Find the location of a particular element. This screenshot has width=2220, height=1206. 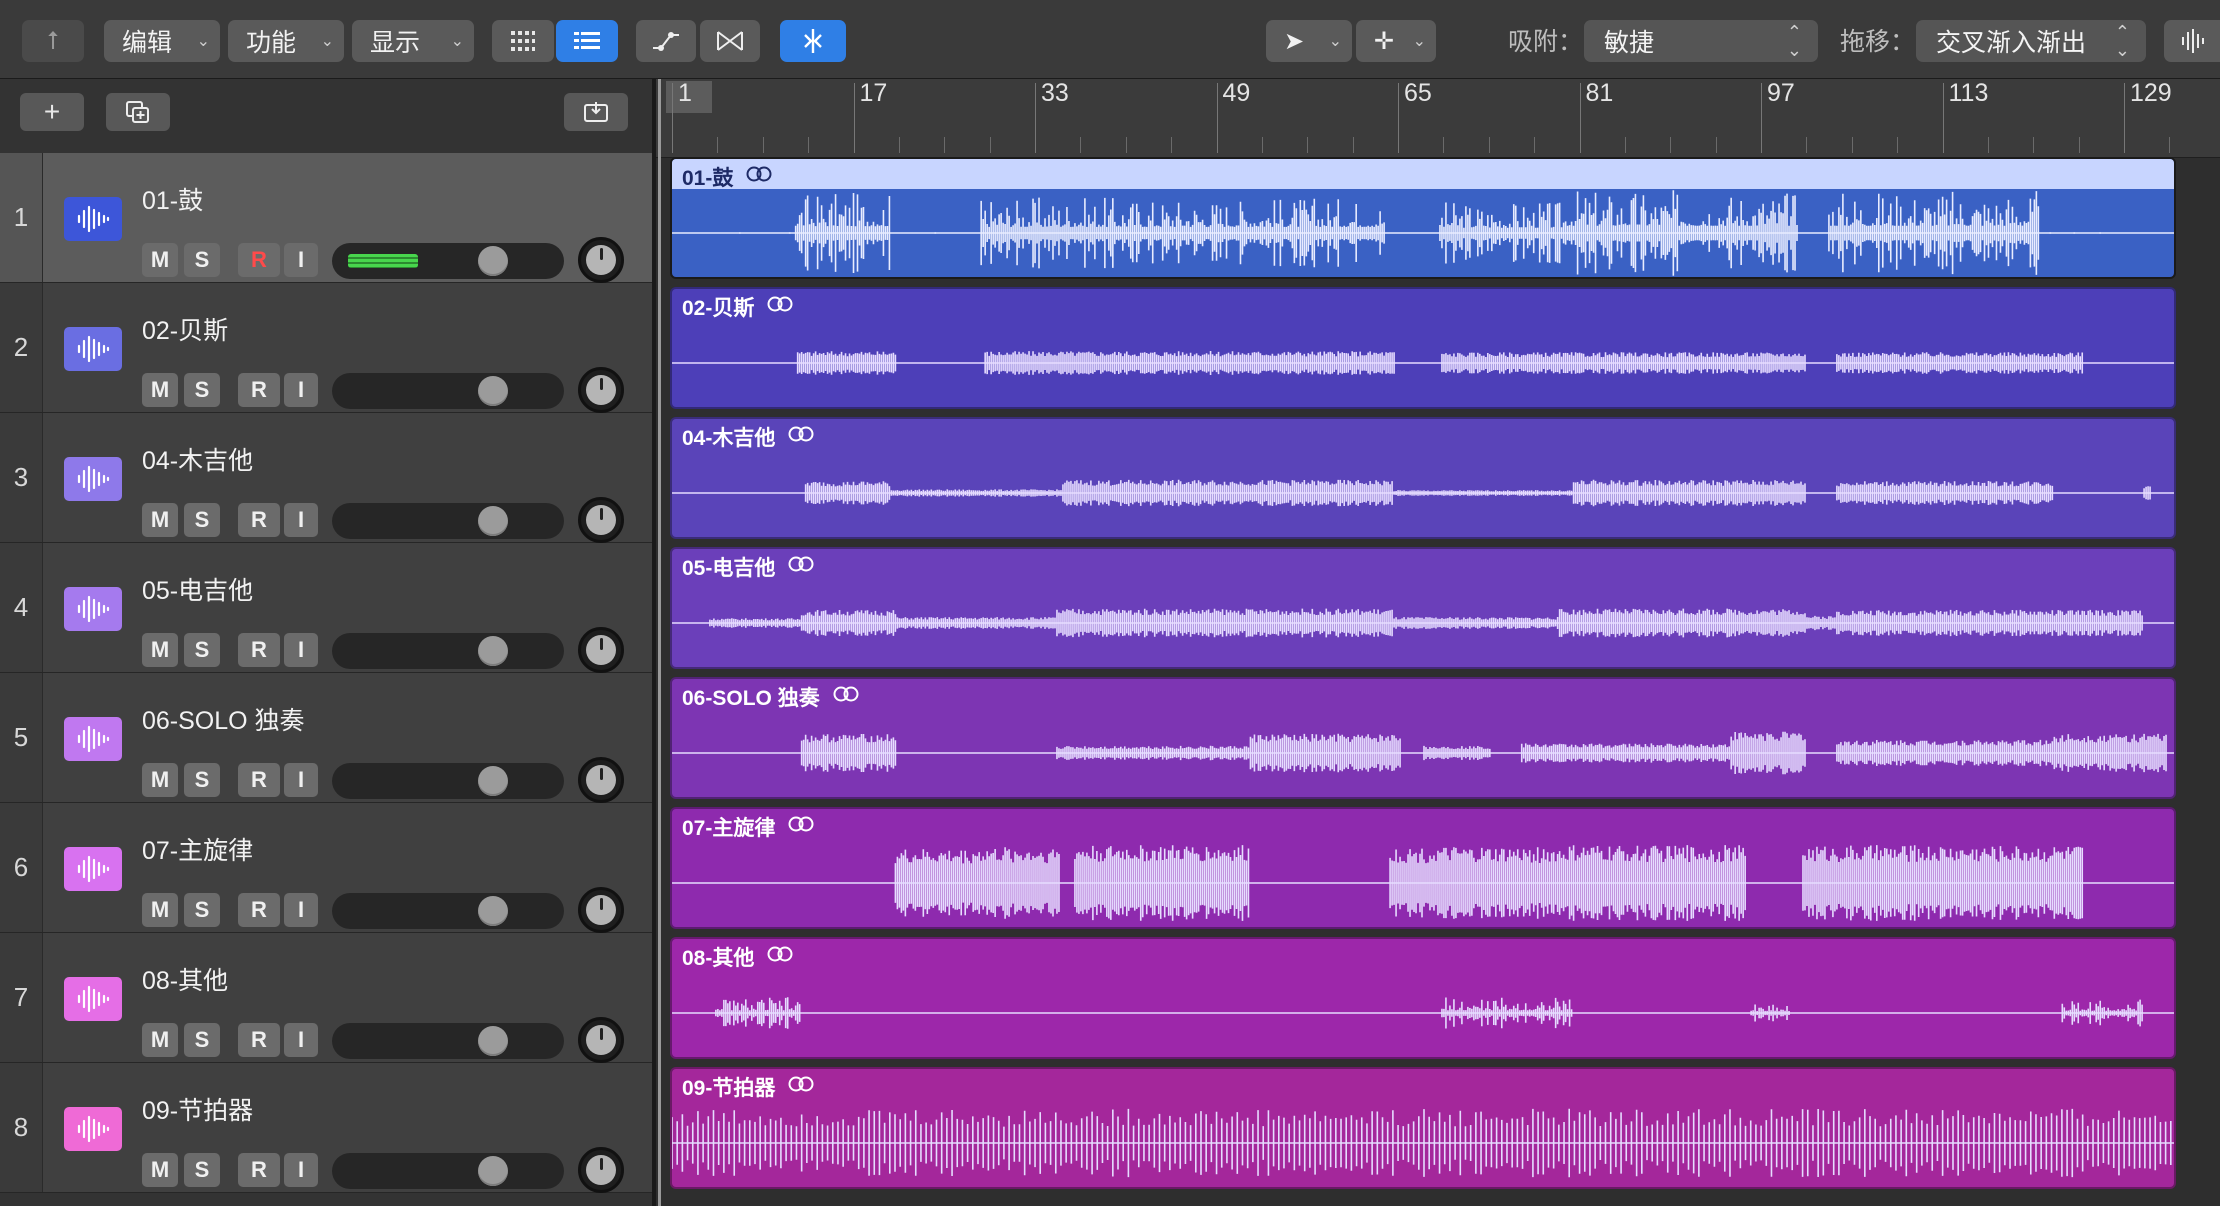

track-name: 04-木吉他 is located at coordinates (197, 459).